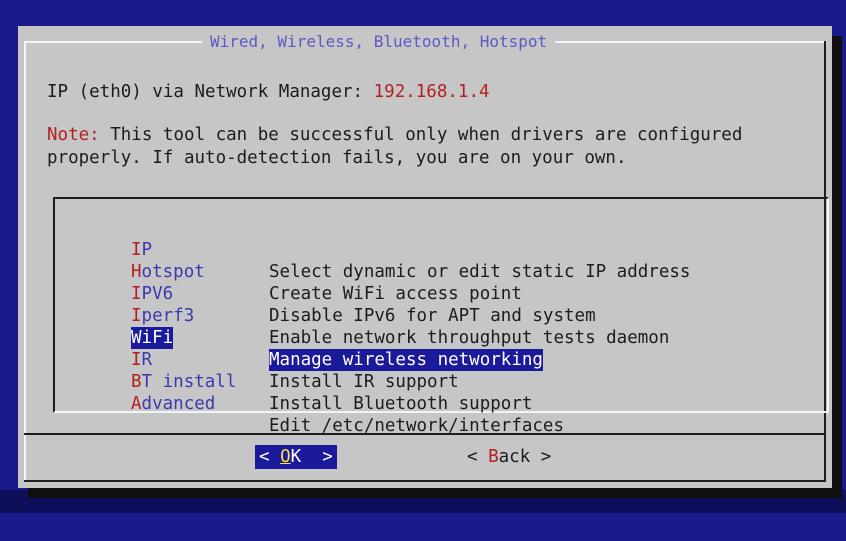 The image size is (846, 541). What do you see at coordinates (431, 92) in the screenshot?
I see `ip-address: 192.168.1.4` at bounding box center [431, 92].